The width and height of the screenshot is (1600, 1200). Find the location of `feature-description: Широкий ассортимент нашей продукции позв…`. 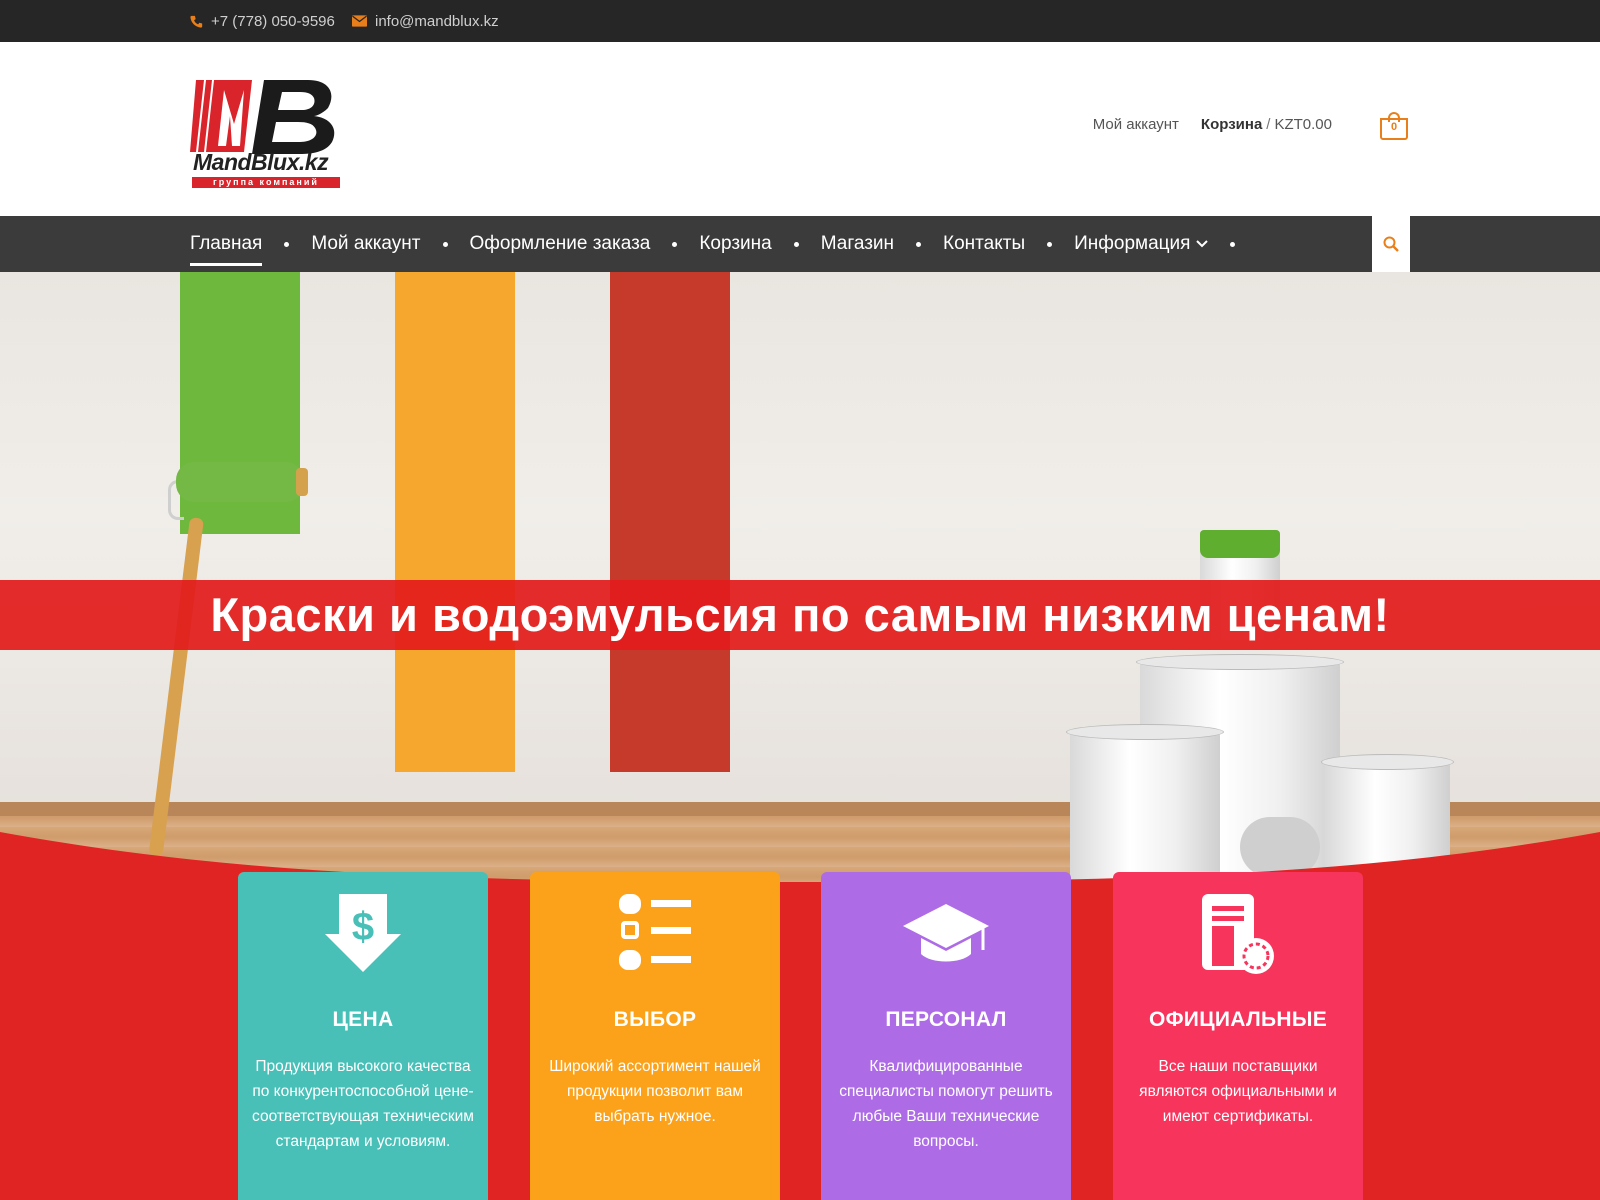

feature-description: Широкий ассортимент нашей продукции позв… is located at coordinates (655, 1091).